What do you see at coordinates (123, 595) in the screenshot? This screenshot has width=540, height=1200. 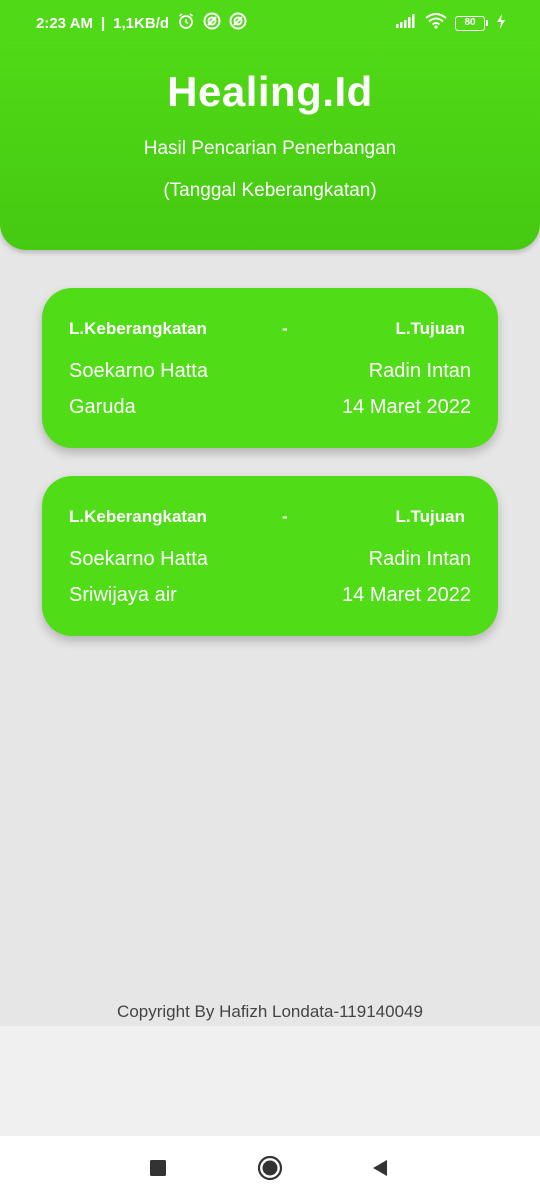 I see `airline-name: Sriwijaya air` at bounding box center [123, 595].